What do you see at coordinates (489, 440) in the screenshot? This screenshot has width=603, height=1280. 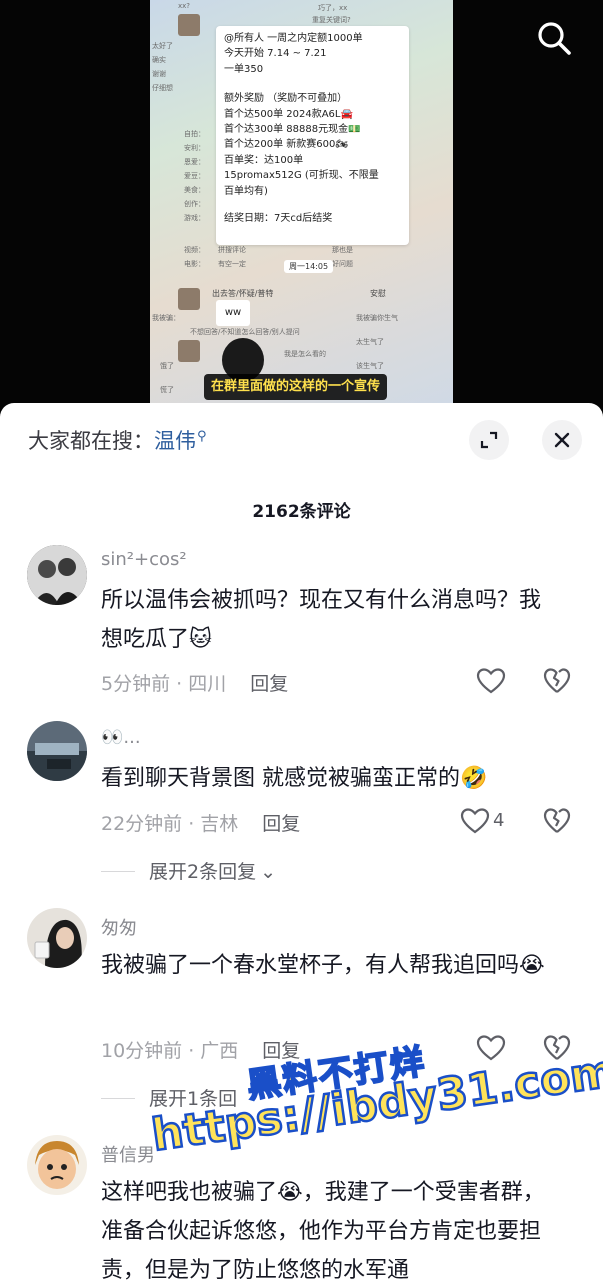 I see `expand-icon` at bounding box center [489, 440].